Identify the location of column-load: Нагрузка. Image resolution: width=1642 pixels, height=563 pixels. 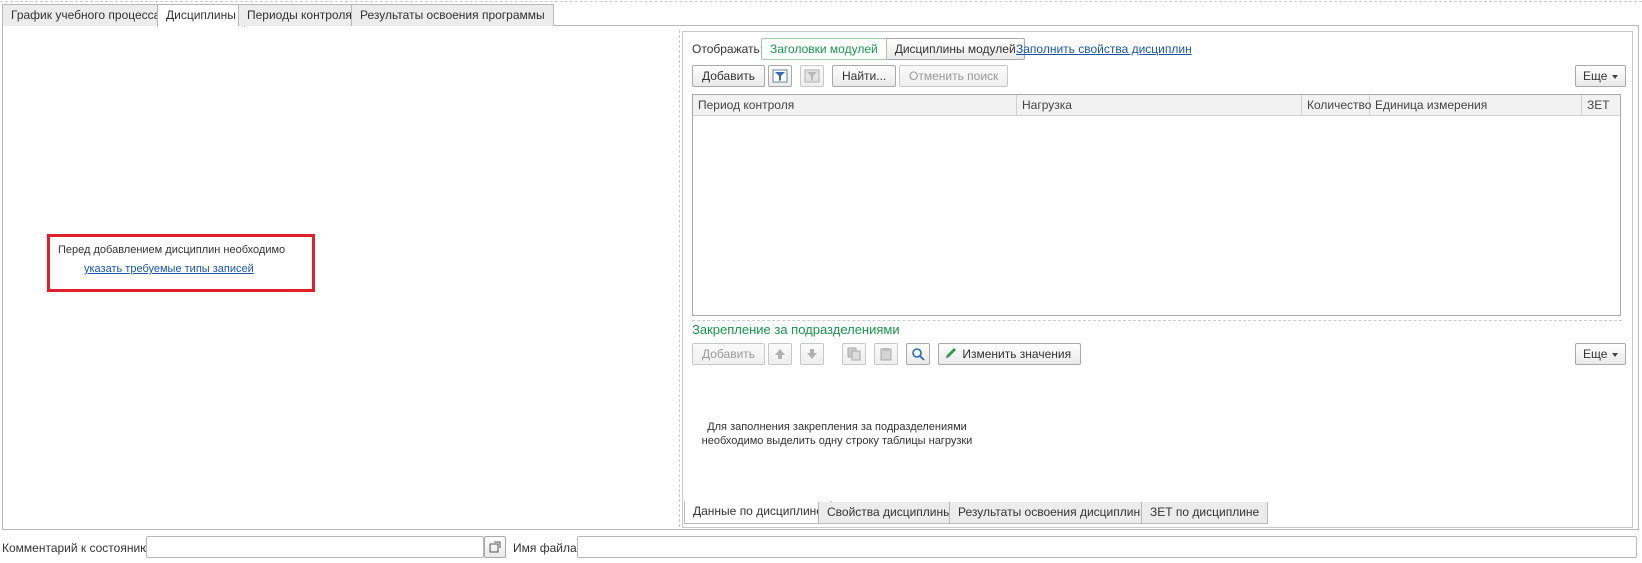
(1159, 105).